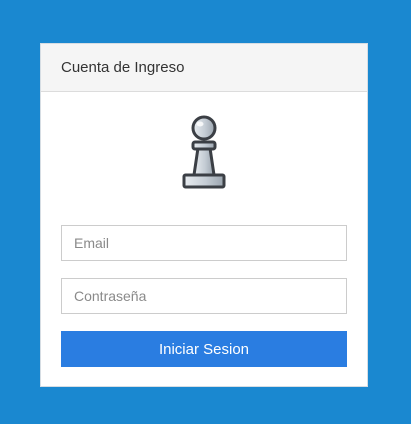 This screenshot has height=424, width=411. I want to click on login-title: Cuenta de Ingreso, so click(123, 67).